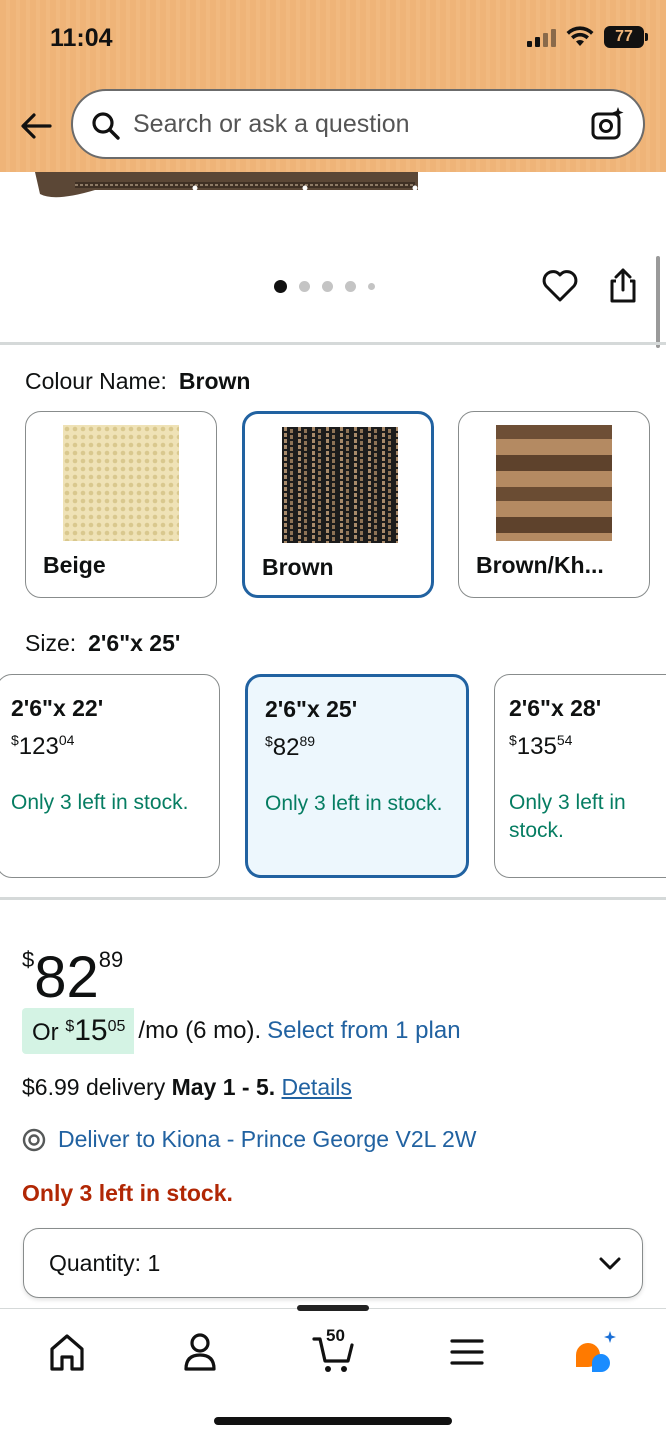  Describe the element at coordinates (34, 1139) in the screenshot. I see `location-pin-icon` at that location.